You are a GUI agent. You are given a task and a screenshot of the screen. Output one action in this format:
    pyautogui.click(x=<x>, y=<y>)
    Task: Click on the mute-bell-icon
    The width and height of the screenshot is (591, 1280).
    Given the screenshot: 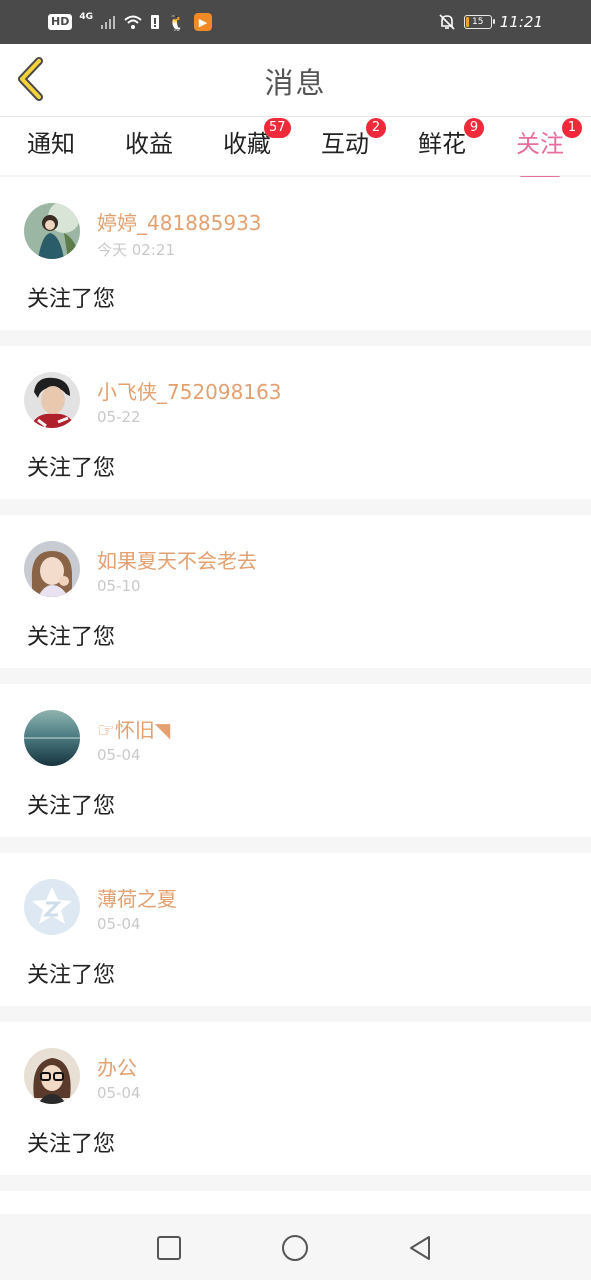 What is the action you would take?
    pyautogui.click(x=447, y=22)
    